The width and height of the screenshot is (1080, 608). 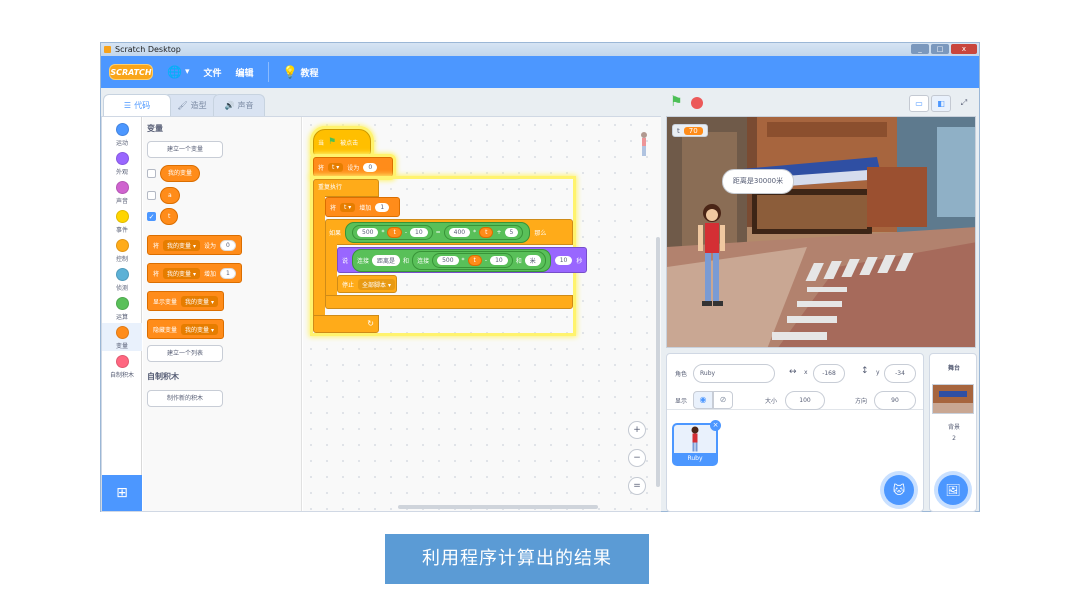 I want to click on green-flag-button: ⚑, so click(x=678, y=102).